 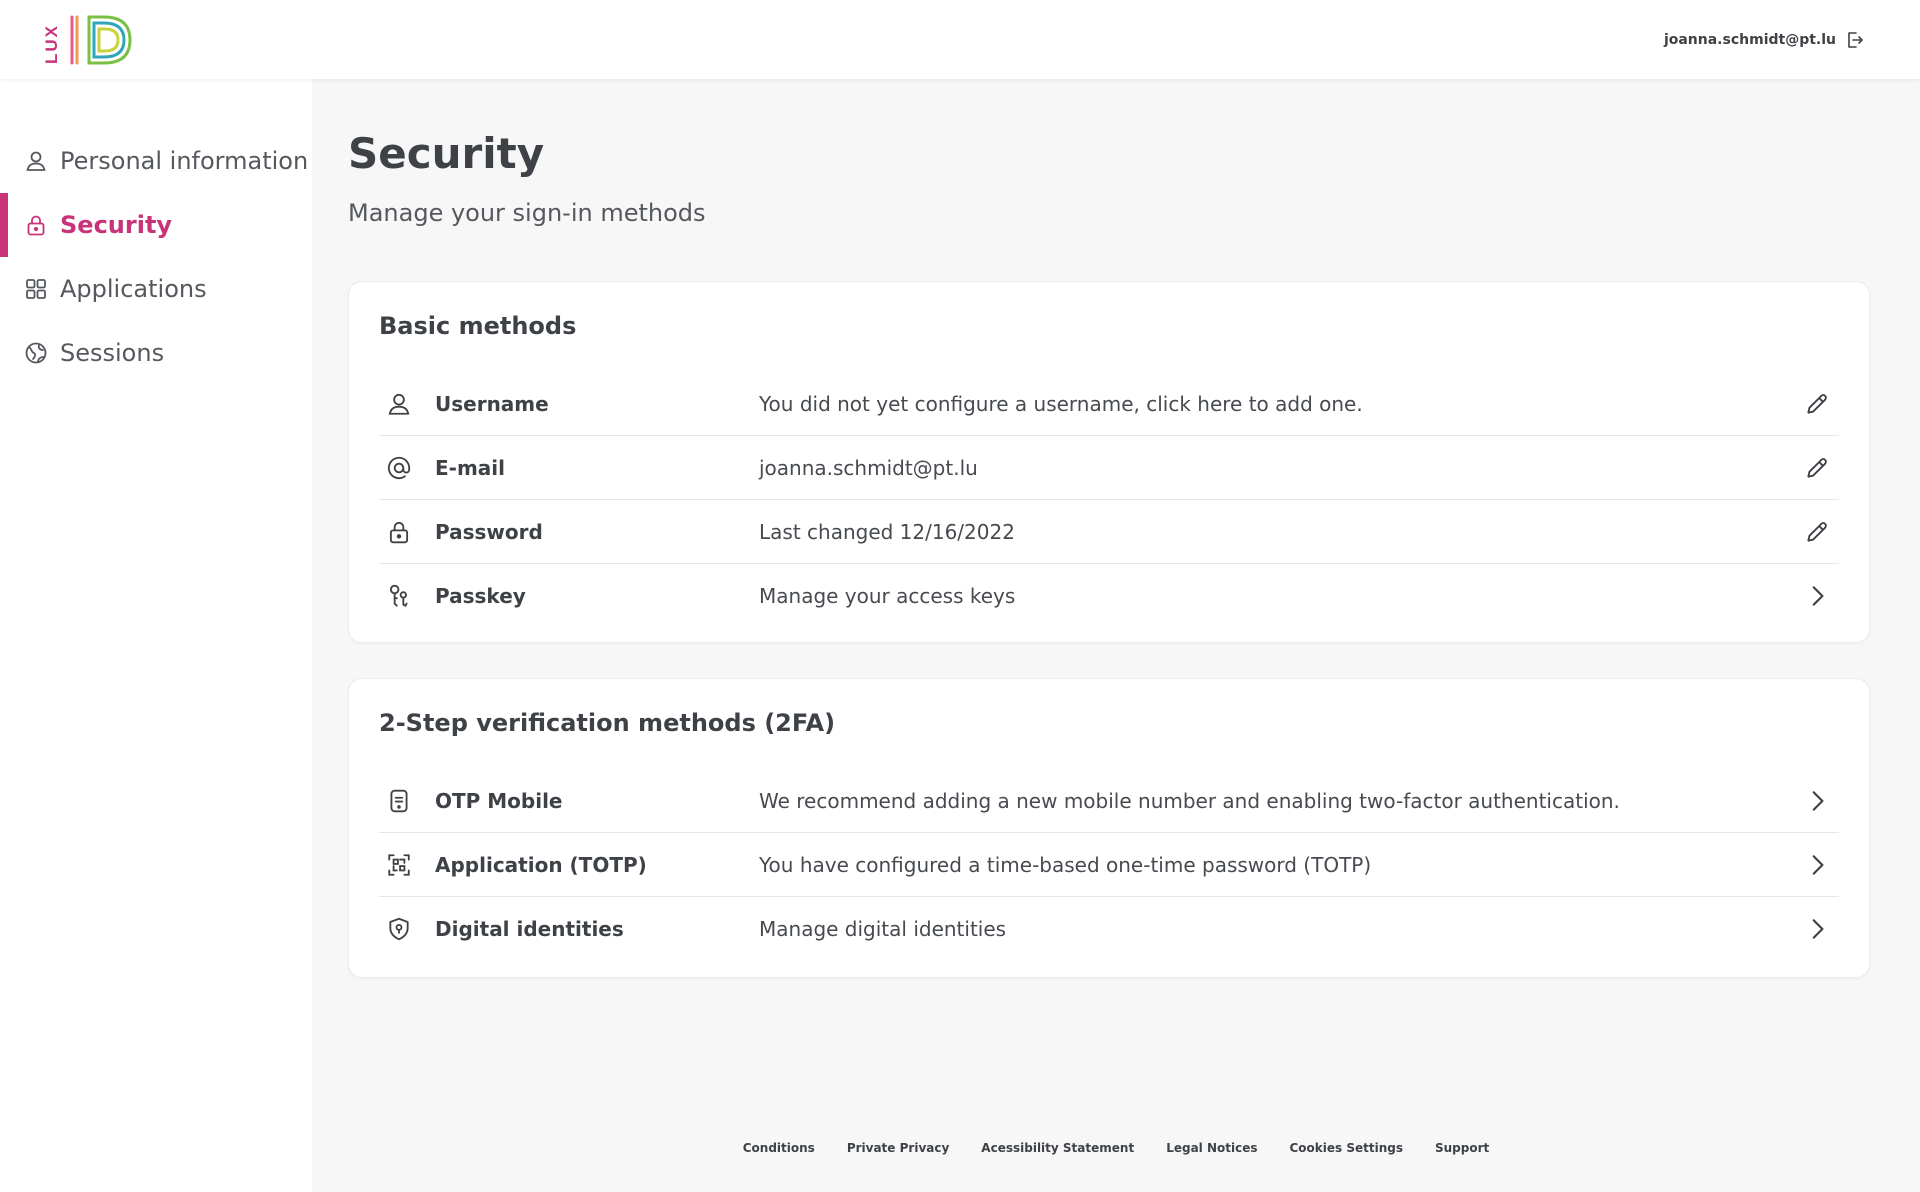 I want to click on sidebar-item-security: Security, so click(x=156, y=225).